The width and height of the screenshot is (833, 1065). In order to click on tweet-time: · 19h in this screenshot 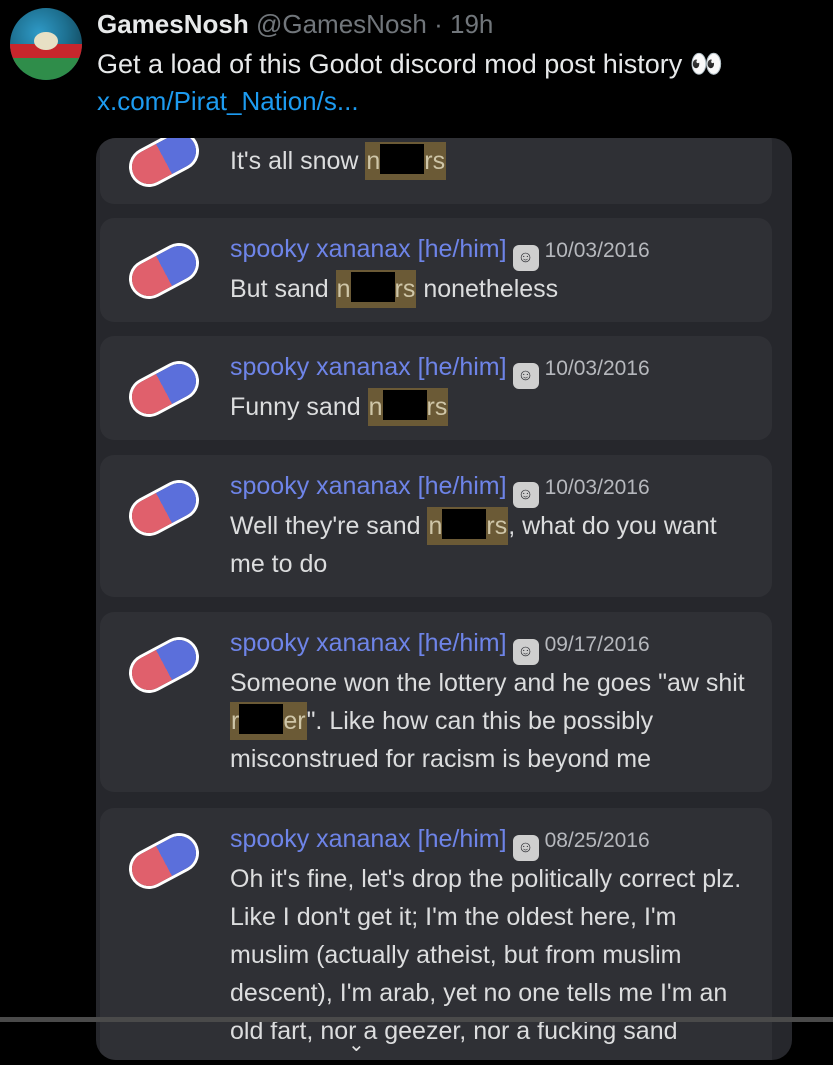, I will do `click(463, 24)`.